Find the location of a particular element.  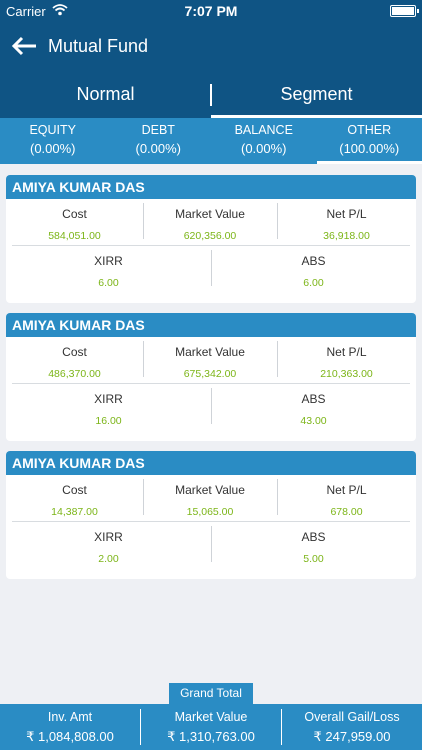

cost-value: 14,387.00 is located at coordinates (74, 512).